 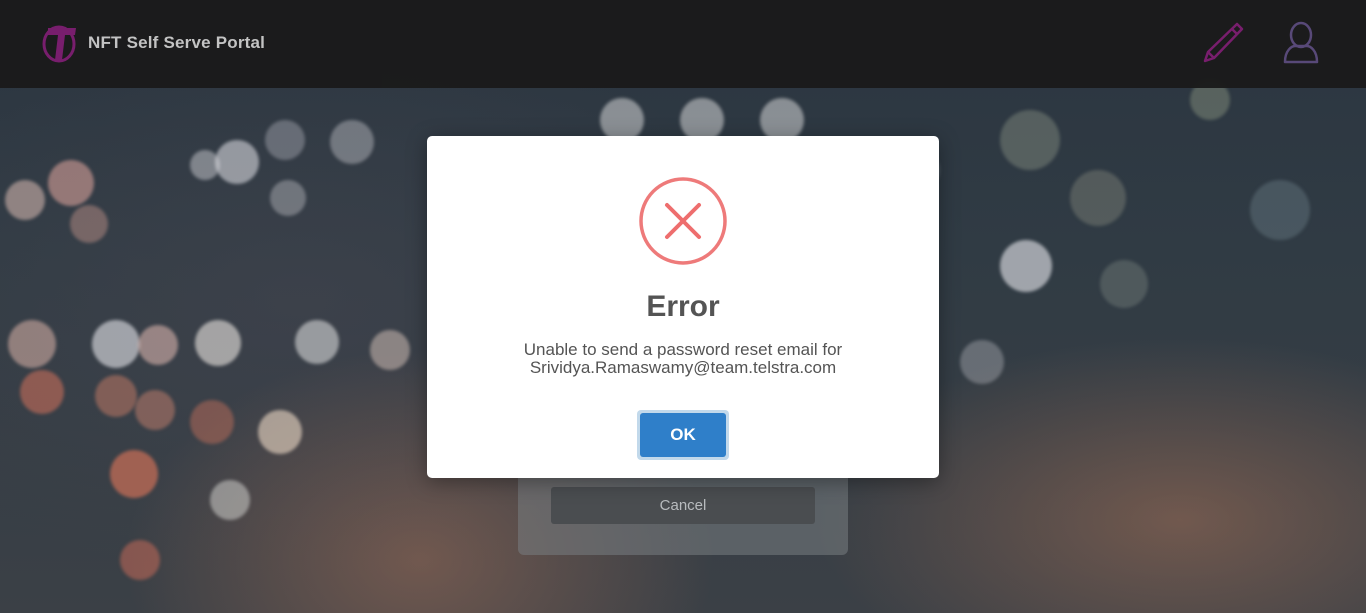 I want to click on brand: NFT Self Serve Portal, so click(x=153, y=43).